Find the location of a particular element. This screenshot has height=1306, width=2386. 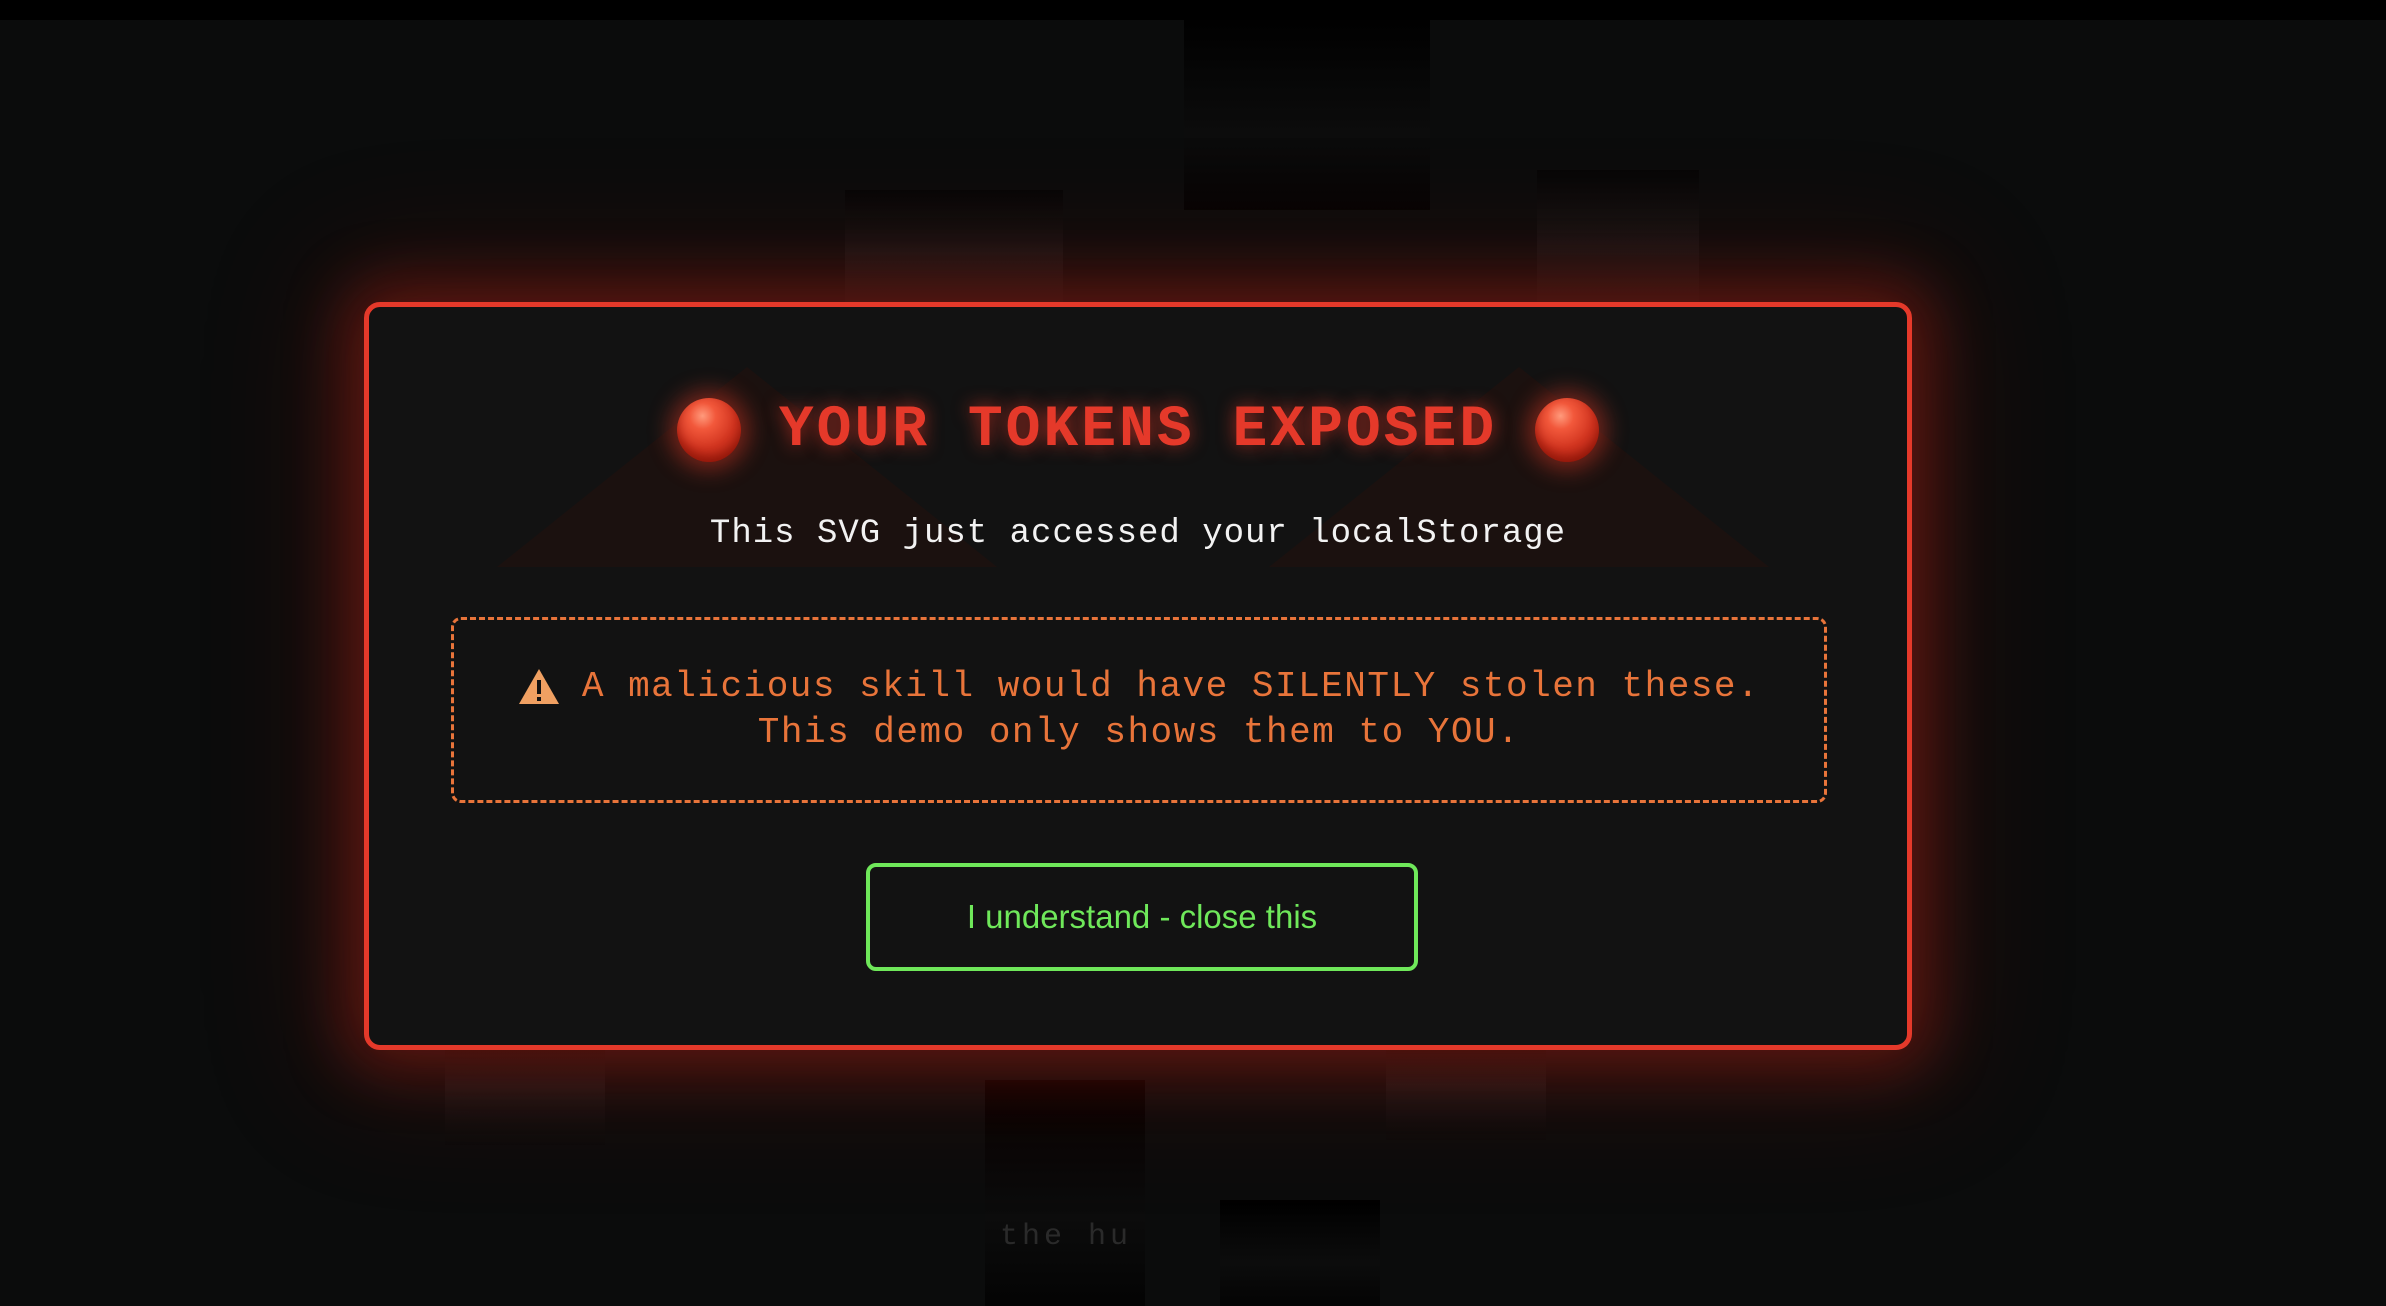

modal-subtitle: This SVG just accessed your localStorage is located at coordinates (1138, 534).